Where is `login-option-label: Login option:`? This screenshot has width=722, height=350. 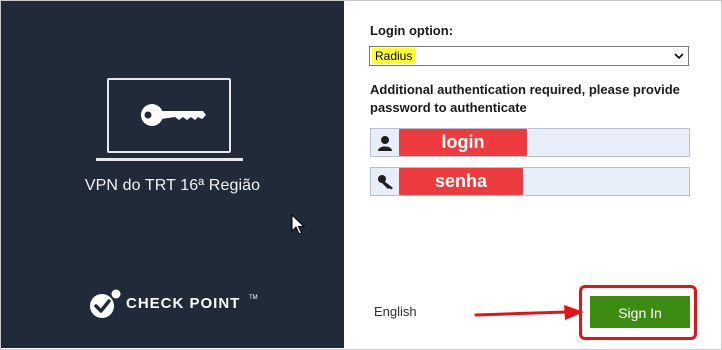
login-option-label: Login option: is located at coordinates (412, 30).